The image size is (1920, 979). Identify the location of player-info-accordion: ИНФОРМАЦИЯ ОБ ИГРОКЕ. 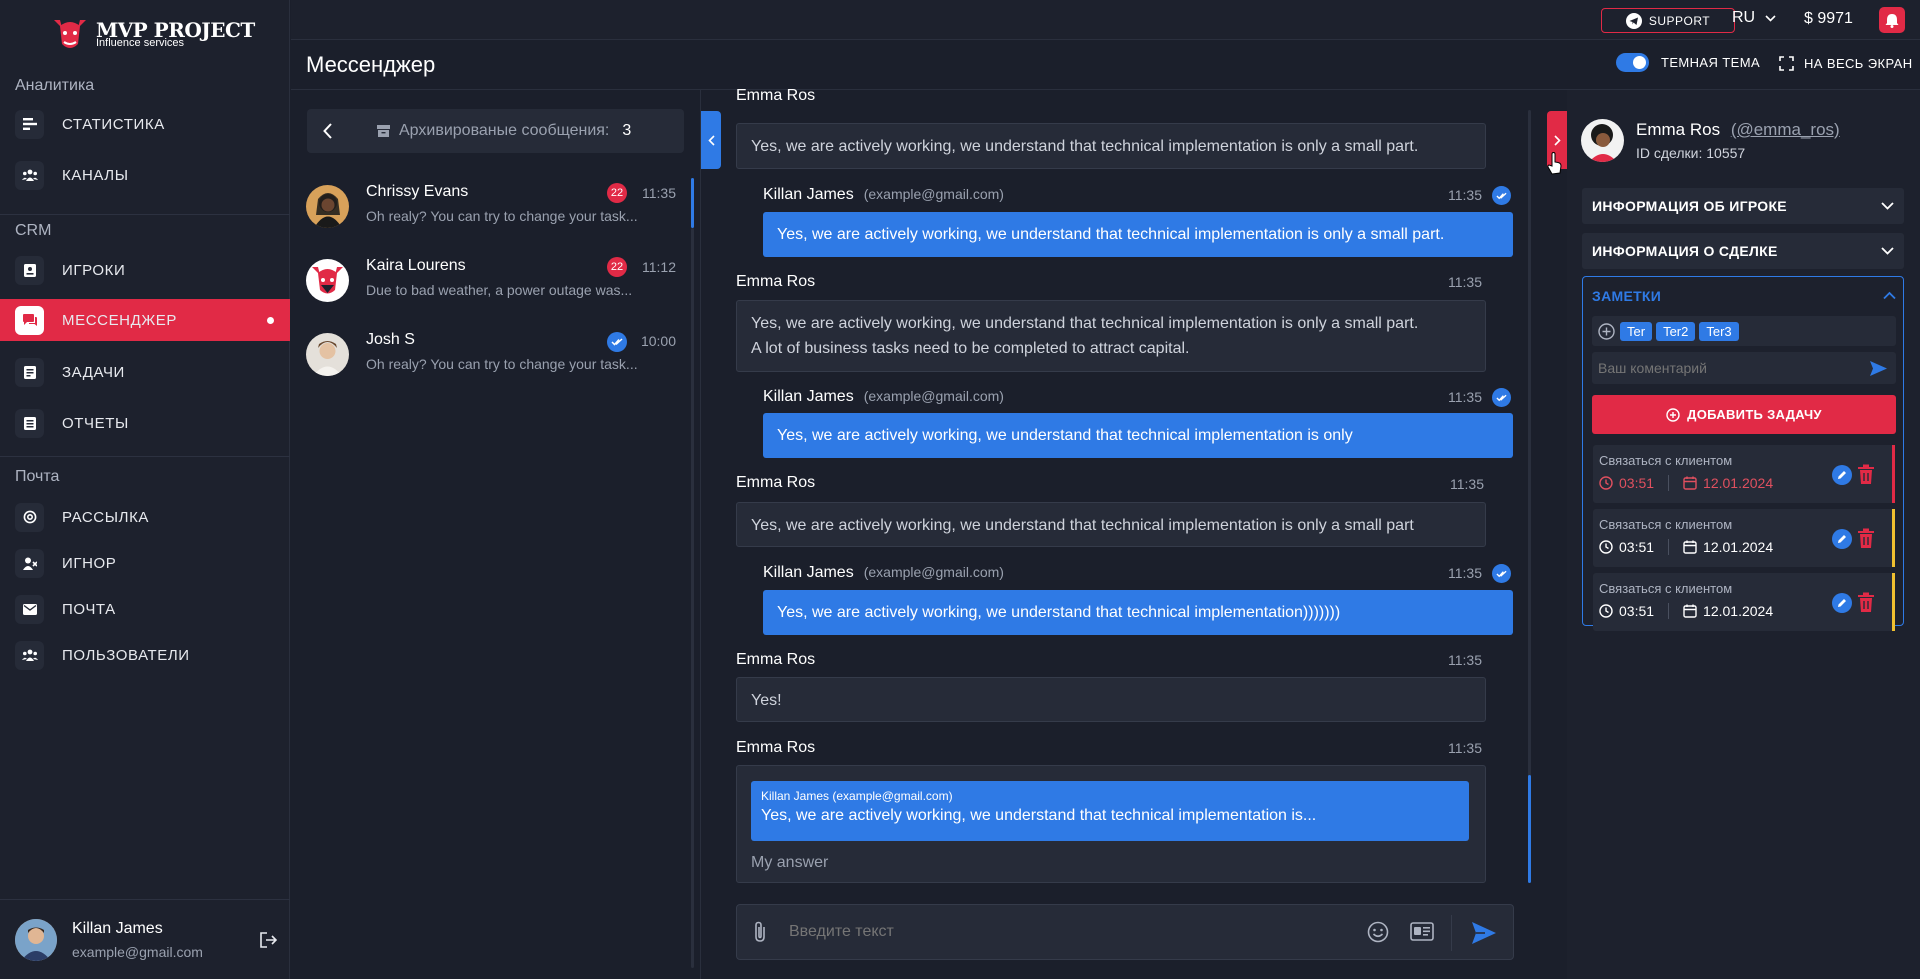
(1743, 206).